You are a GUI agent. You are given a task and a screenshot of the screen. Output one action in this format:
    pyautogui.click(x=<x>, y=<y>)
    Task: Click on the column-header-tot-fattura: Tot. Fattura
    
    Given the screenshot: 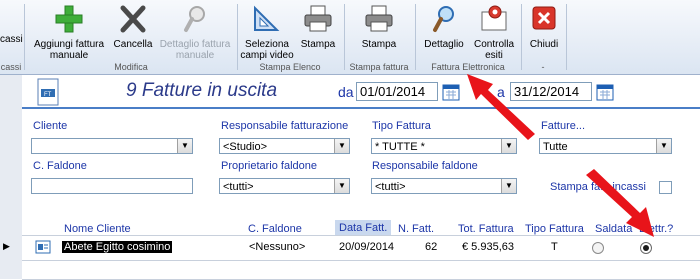 What is the action you would take?
    pyautogui.click(x=486, y=229)
    